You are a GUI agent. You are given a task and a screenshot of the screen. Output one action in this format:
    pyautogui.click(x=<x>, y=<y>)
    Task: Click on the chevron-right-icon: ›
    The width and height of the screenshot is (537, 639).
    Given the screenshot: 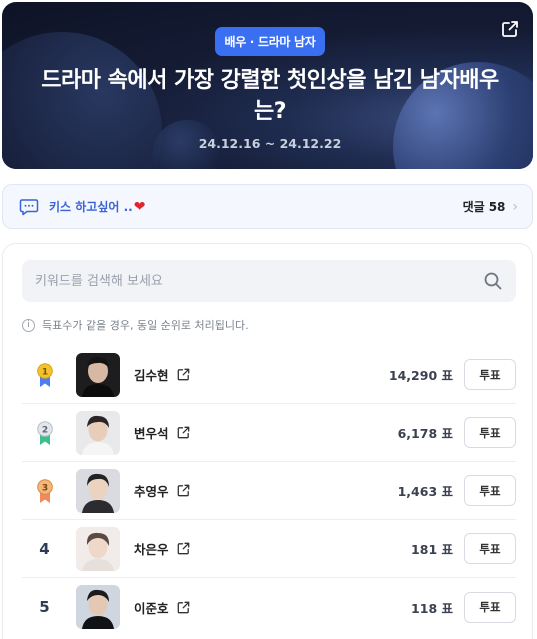 What is the action you would take?
    pyautogui.click(x=515, y=206)
    